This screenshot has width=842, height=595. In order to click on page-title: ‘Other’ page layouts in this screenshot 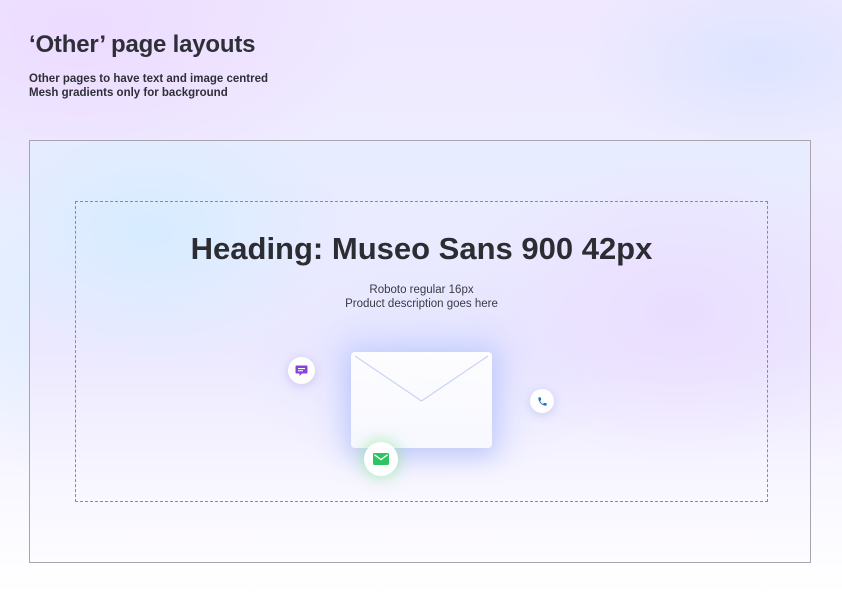, I will do `click(142, 44)`.